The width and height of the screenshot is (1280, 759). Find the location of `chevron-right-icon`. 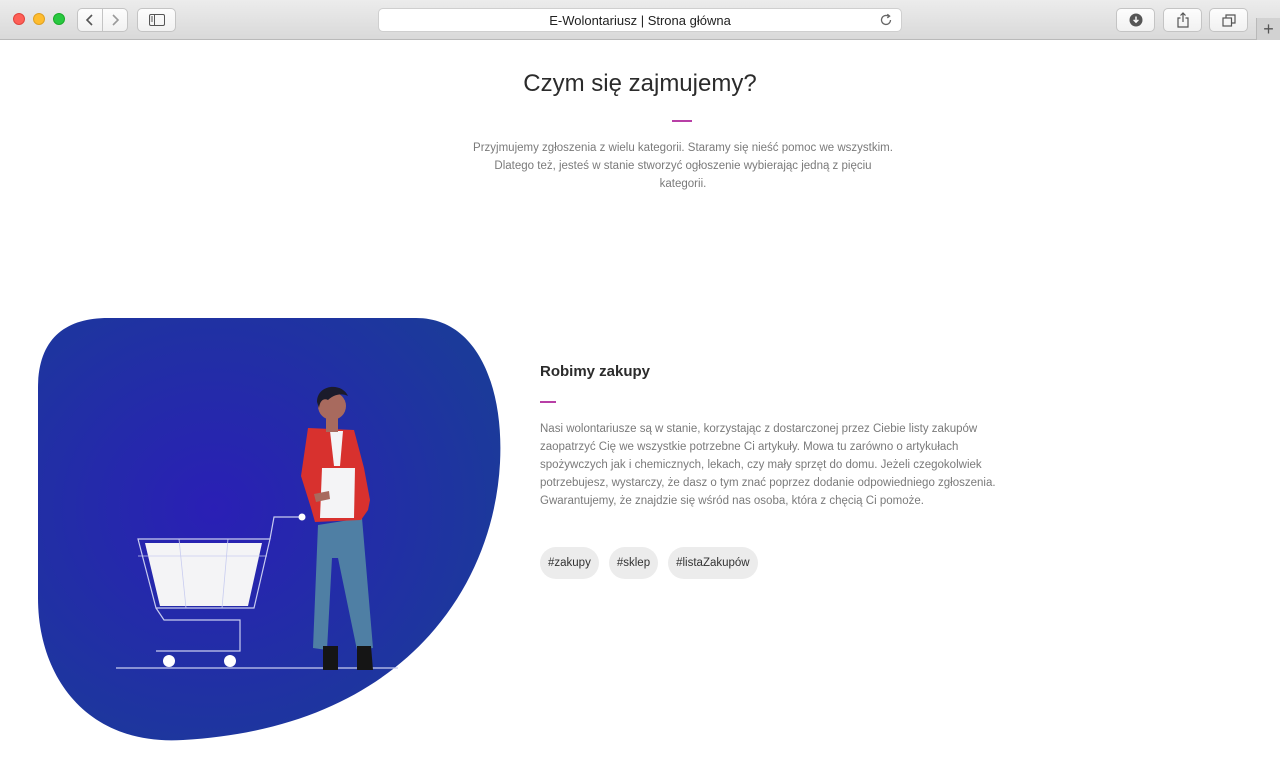

chevron-right-icon is located at coordinates (116, 20).